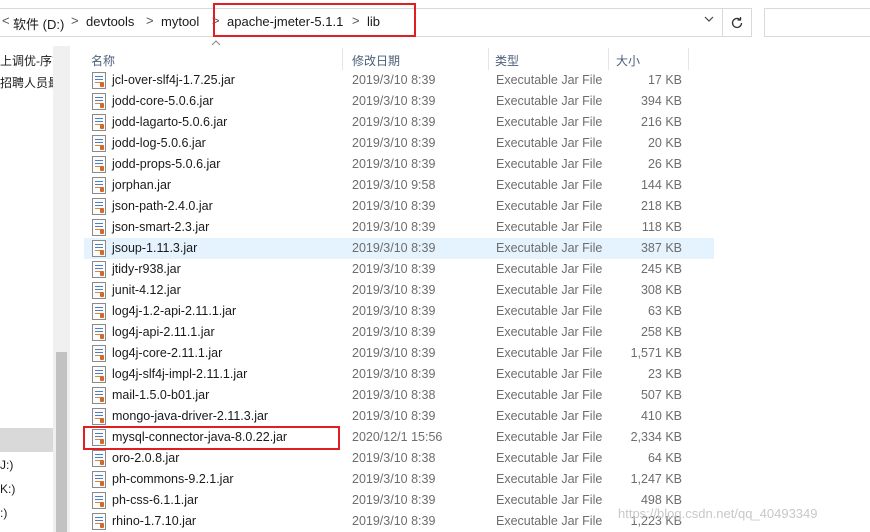  Describe the element at coordinates (314, 20) in the screenshot. I see `breadcrumb-highlight-box` at that location.